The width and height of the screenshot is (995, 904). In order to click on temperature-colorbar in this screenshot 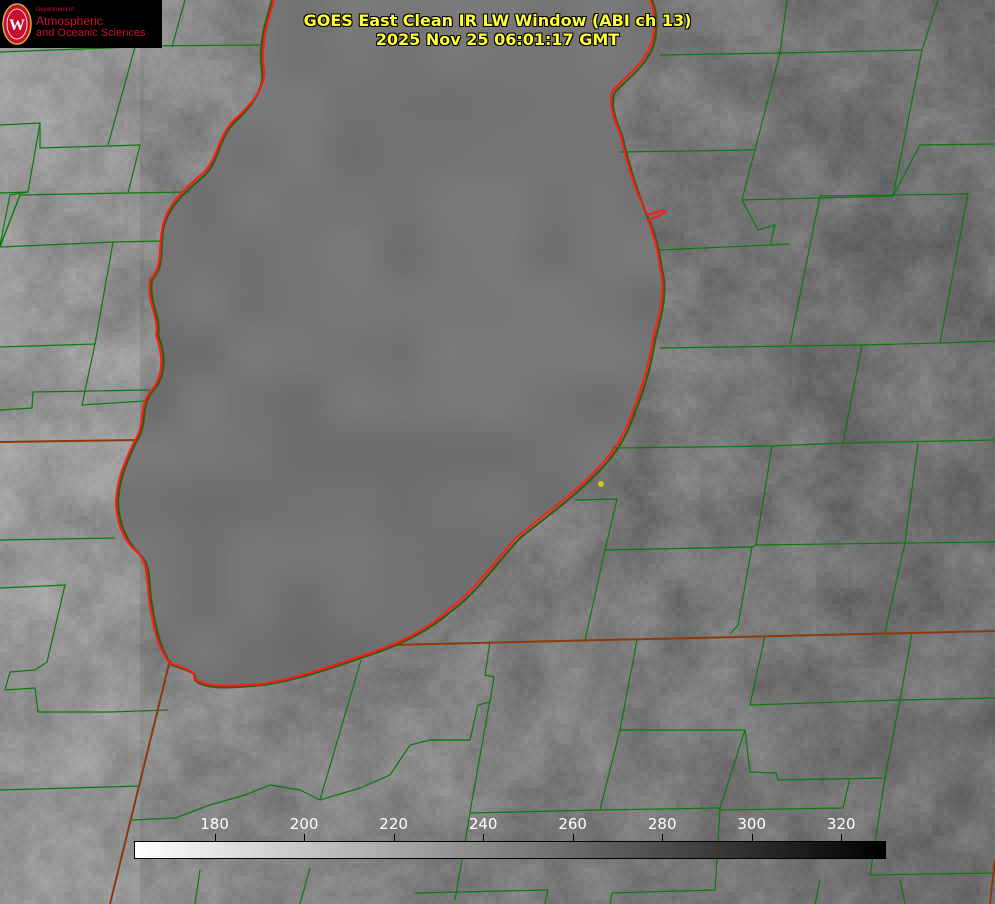, I will do `click(510, 850)`.